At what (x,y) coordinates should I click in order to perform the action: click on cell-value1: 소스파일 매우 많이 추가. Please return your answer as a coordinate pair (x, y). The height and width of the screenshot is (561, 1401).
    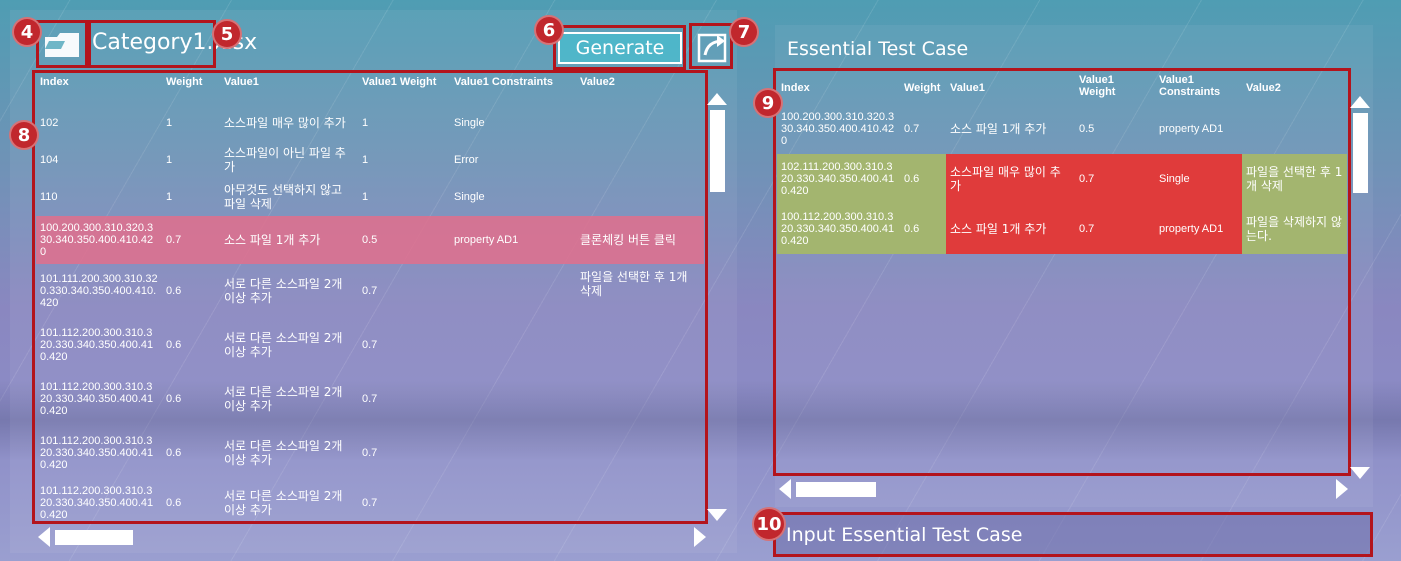
    Looking at the image, I should click on (285, 123).